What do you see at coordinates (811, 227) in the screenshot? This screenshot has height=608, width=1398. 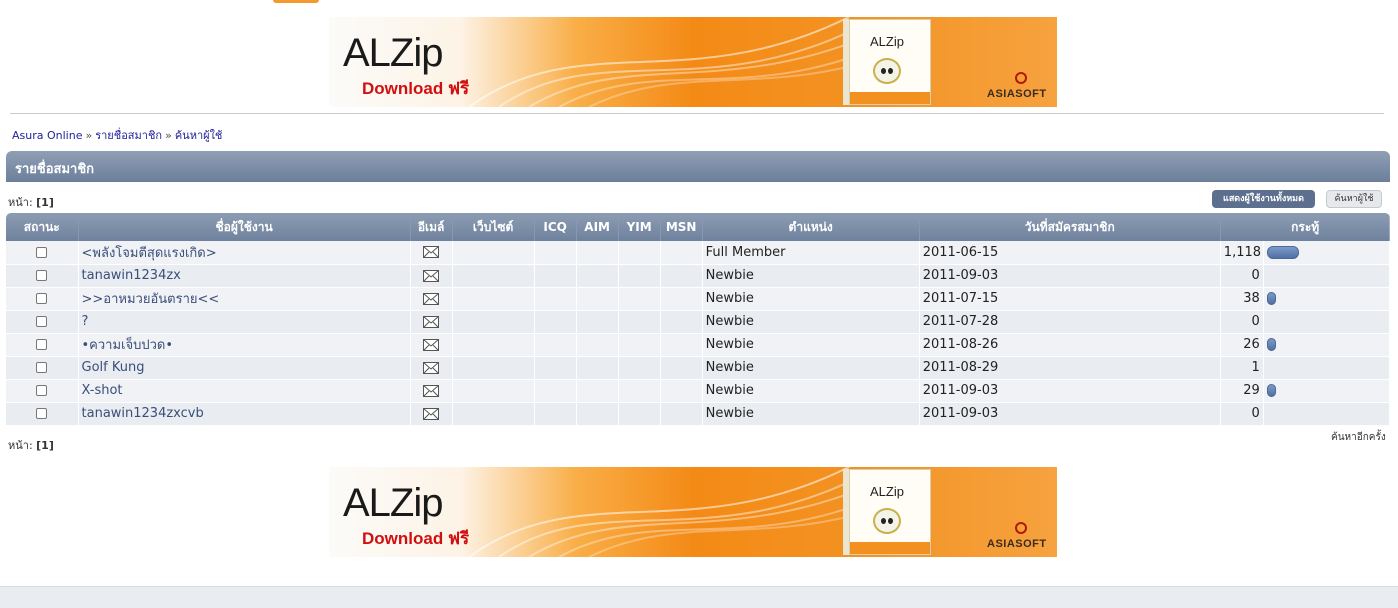 I see `header-rank: ตำแหน่ง` at bounding box center [811, 227].